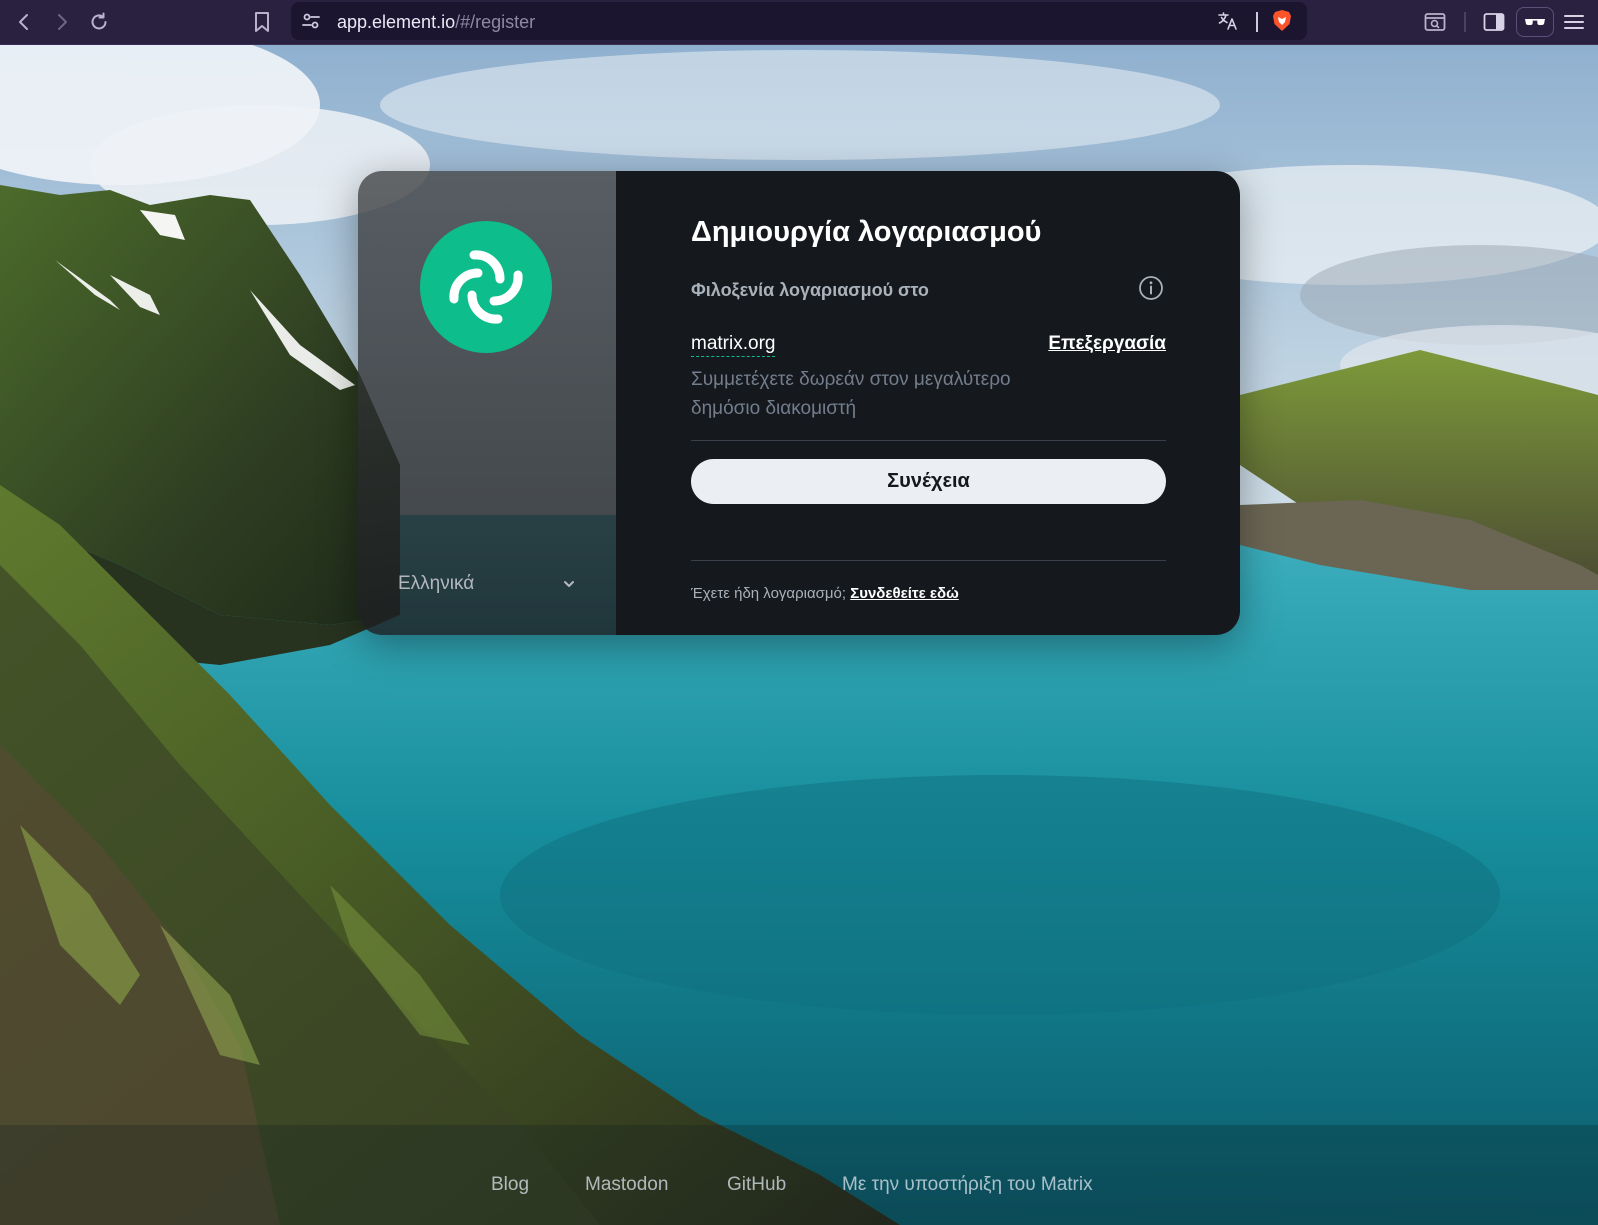  I want to click on signin-row: Έχετε ήδη λογαριασμό; Συνδεθείτε εδώ, so click(825, 593).